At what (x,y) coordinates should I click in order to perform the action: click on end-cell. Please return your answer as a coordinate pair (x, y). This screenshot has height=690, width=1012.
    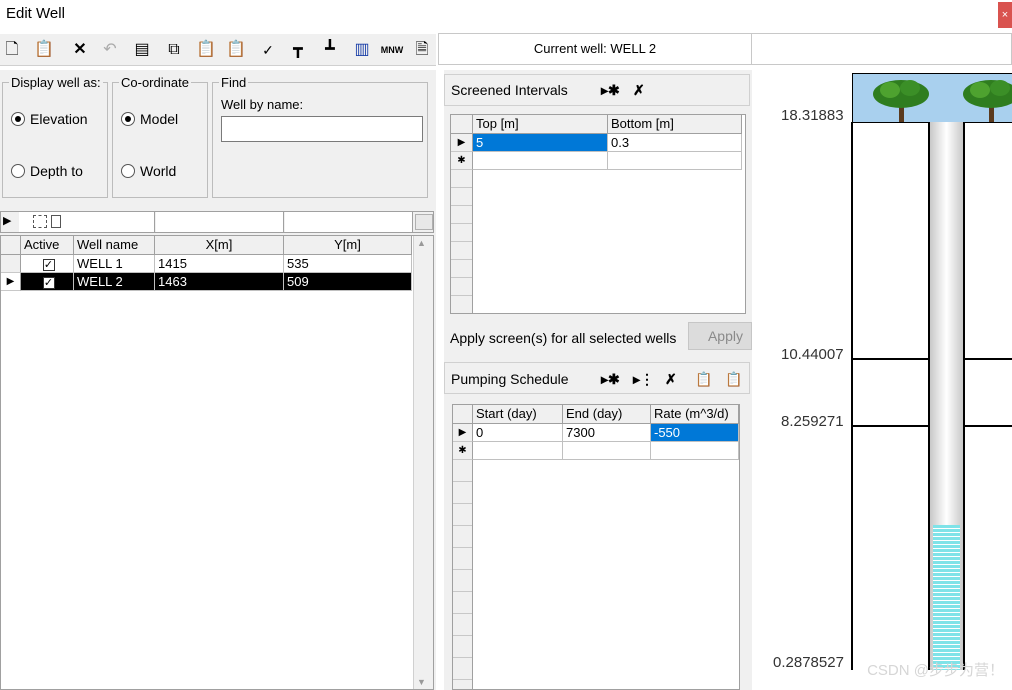
    Looking at the image, I should click on (607, 451).